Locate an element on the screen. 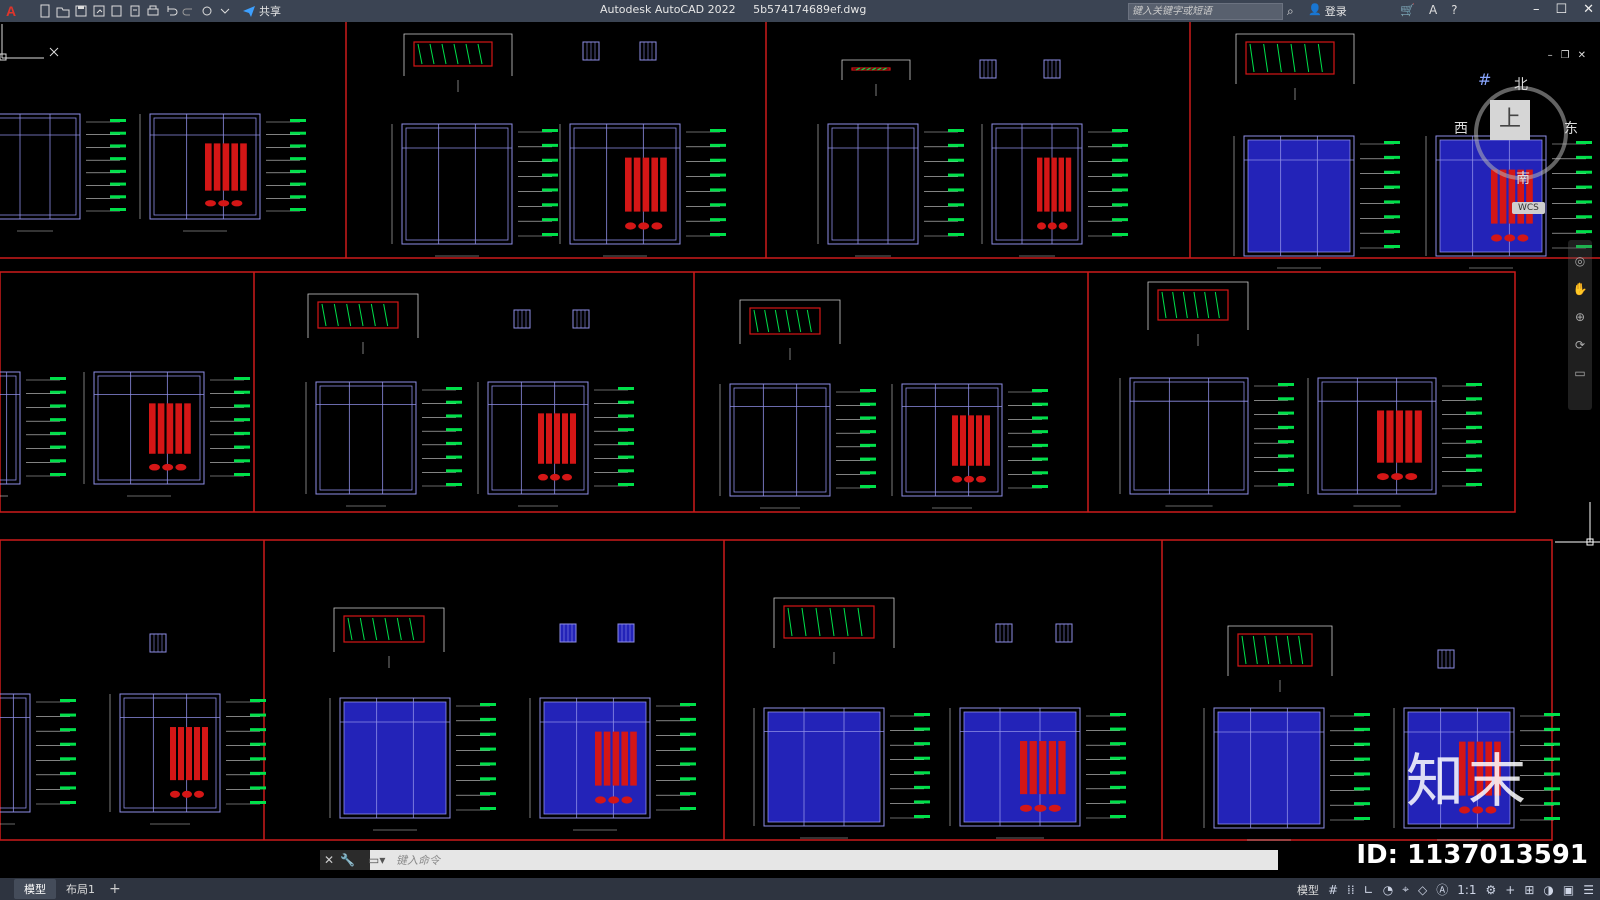 This screenshot has height=900, width=1600. compass-south: 南 is located at coordinates (1523, 178).